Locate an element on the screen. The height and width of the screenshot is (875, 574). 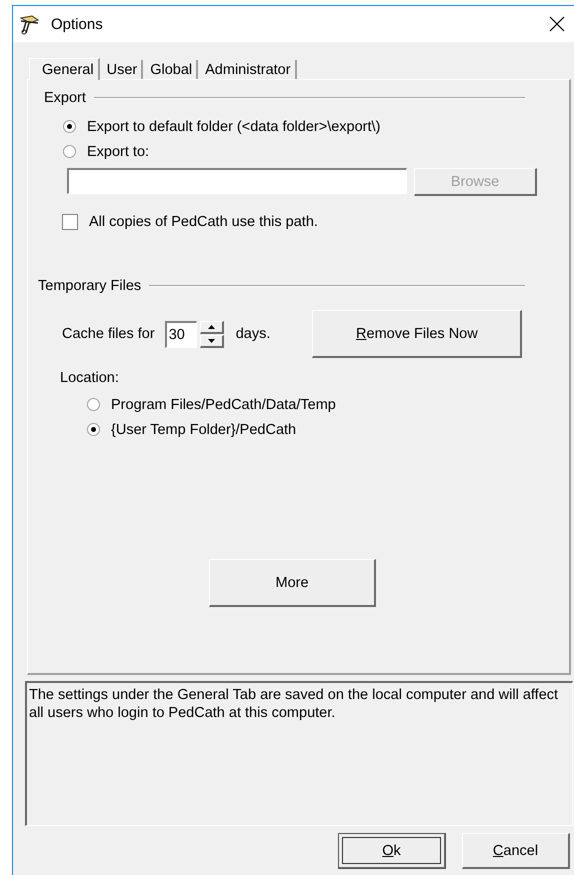
export-path-field is located at coordinates (237, 181).